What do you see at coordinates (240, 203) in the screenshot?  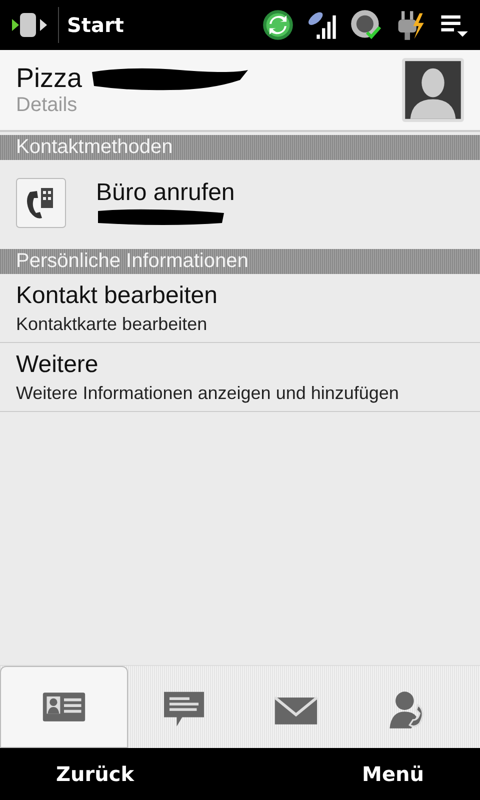 I see `call-item: Büro anrufen` at bounding box center [240, 203].